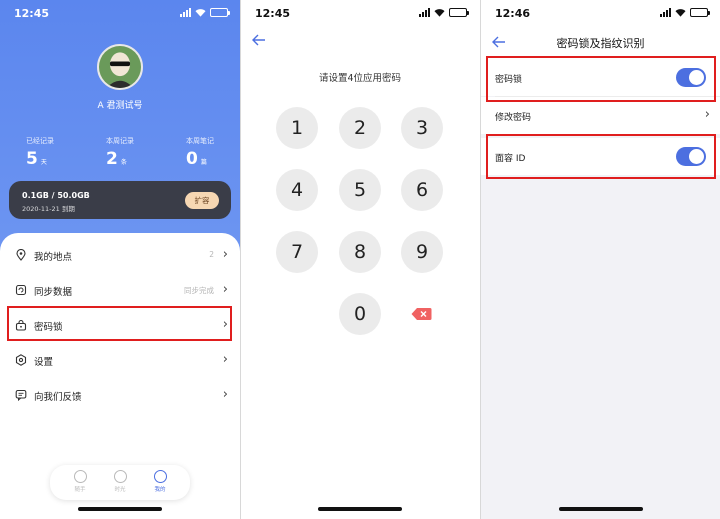 The width and height of the screenshot is (720, 519). I want to click on keypad-key-6: 6, so click(422, 190).